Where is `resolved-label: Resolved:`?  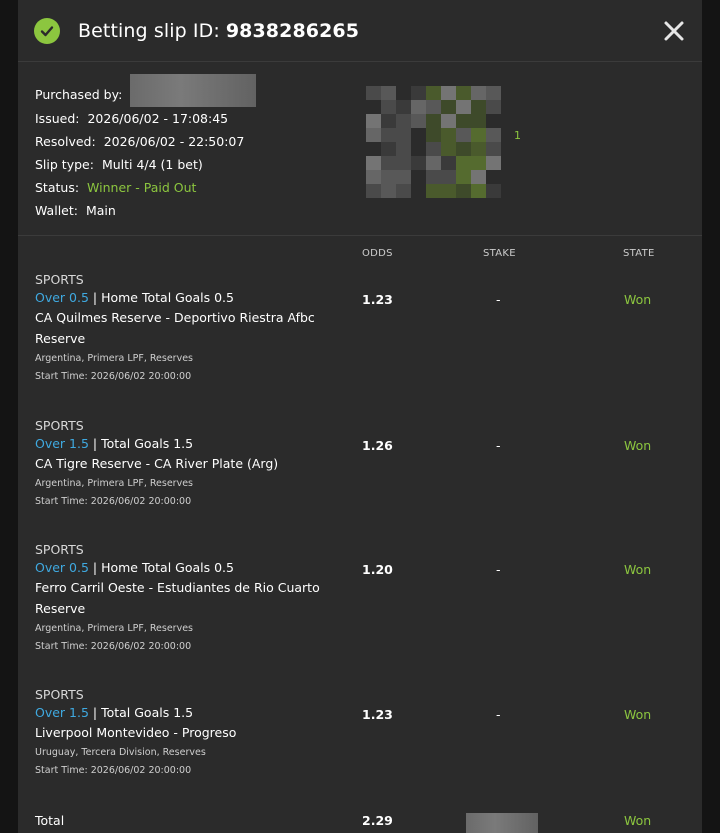 resolved-label: Resolved: is located at coordinates (65, 141).